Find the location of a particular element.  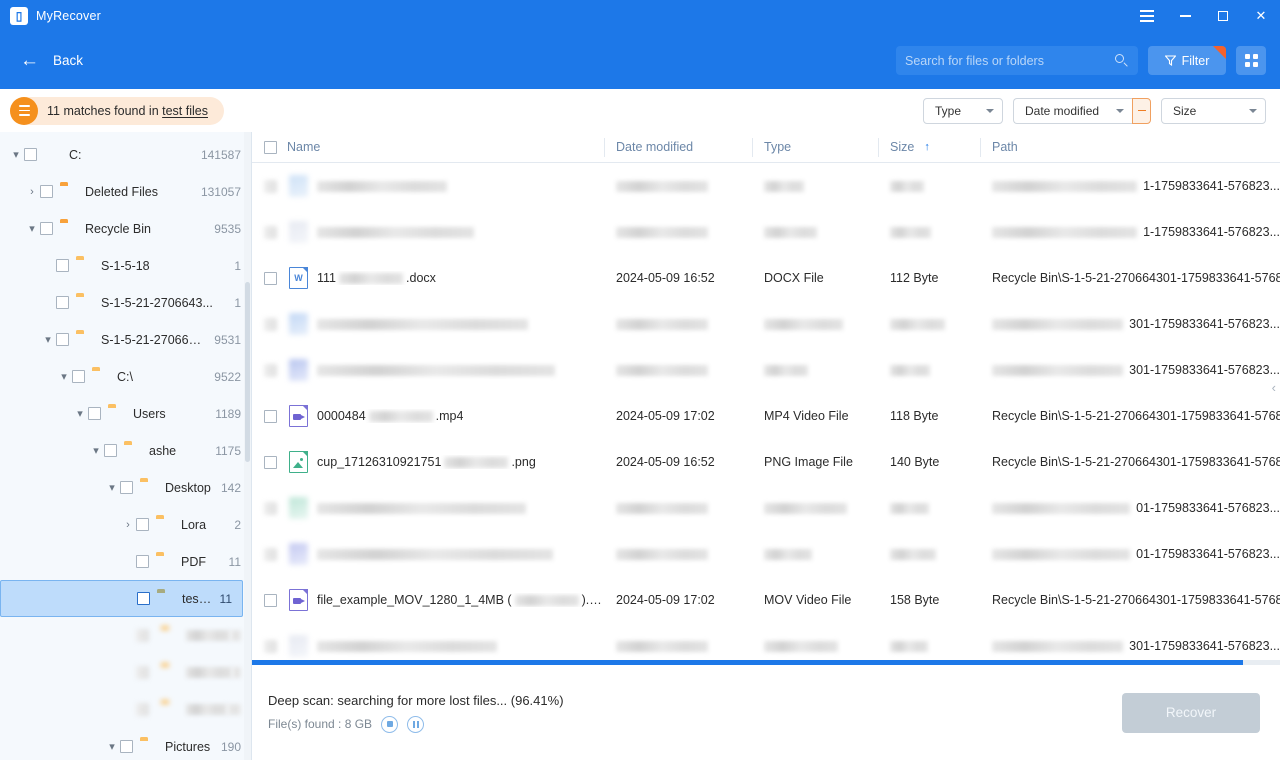

column-header-size: Size ↑ is located at coordinates (929, 147).